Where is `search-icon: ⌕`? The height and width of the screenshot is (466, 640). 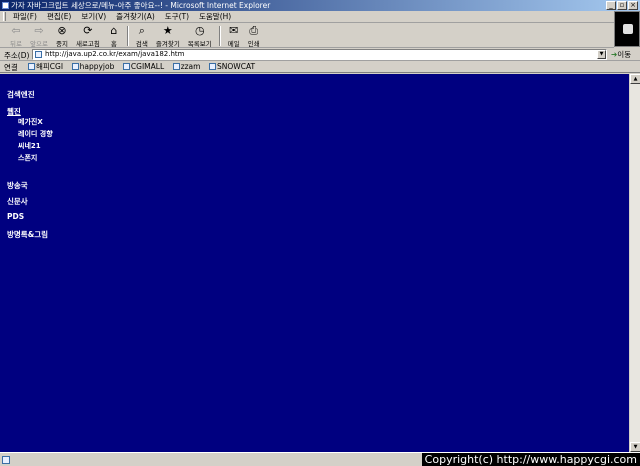 search-icon: ⌕ is located at coordinates (141, 30).